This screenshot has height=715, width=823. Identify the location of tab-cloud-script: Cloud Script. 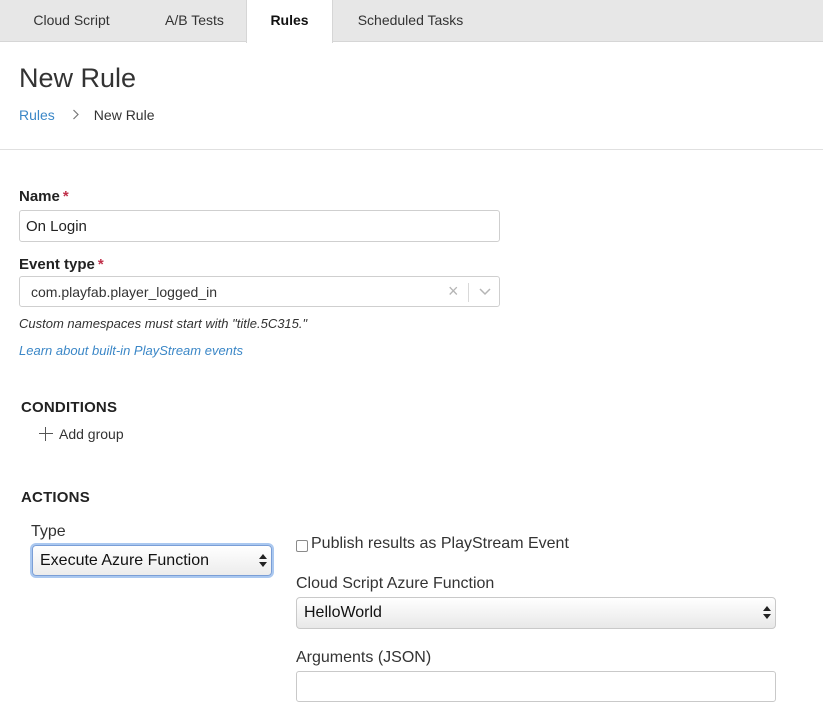
(71, 21).